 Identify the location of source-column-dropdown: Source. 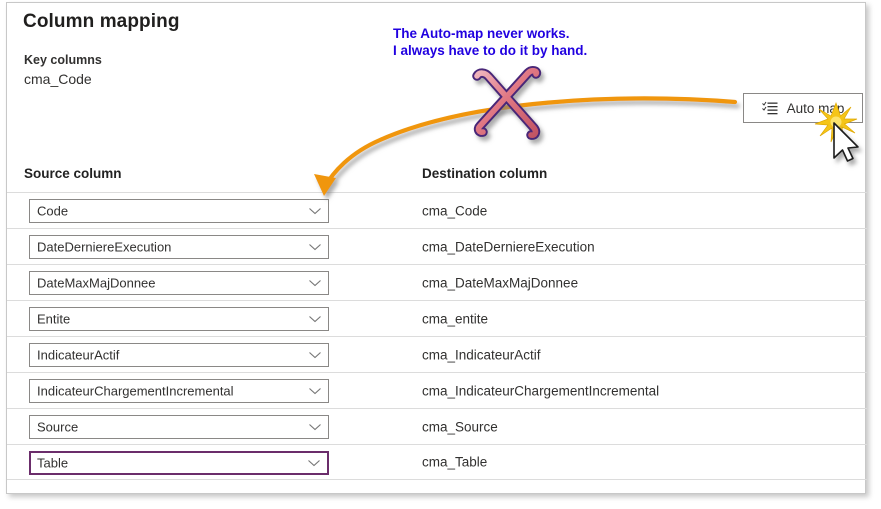
(179, 427).